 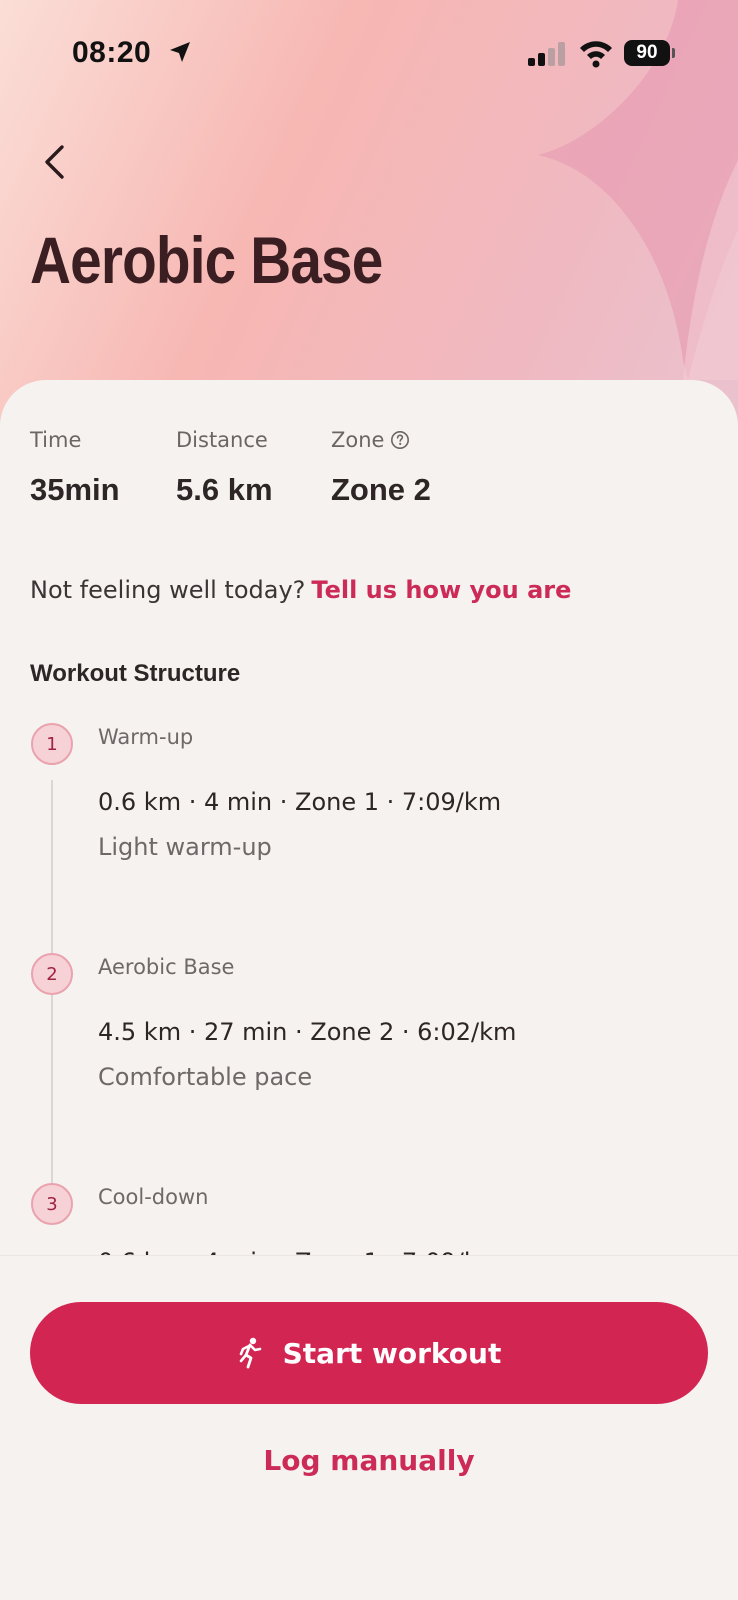 What do you see at coordinates (392, 1353) in the screenshot?
I see `start-workout-label: Start workout` at bounding box center [392, 1353].